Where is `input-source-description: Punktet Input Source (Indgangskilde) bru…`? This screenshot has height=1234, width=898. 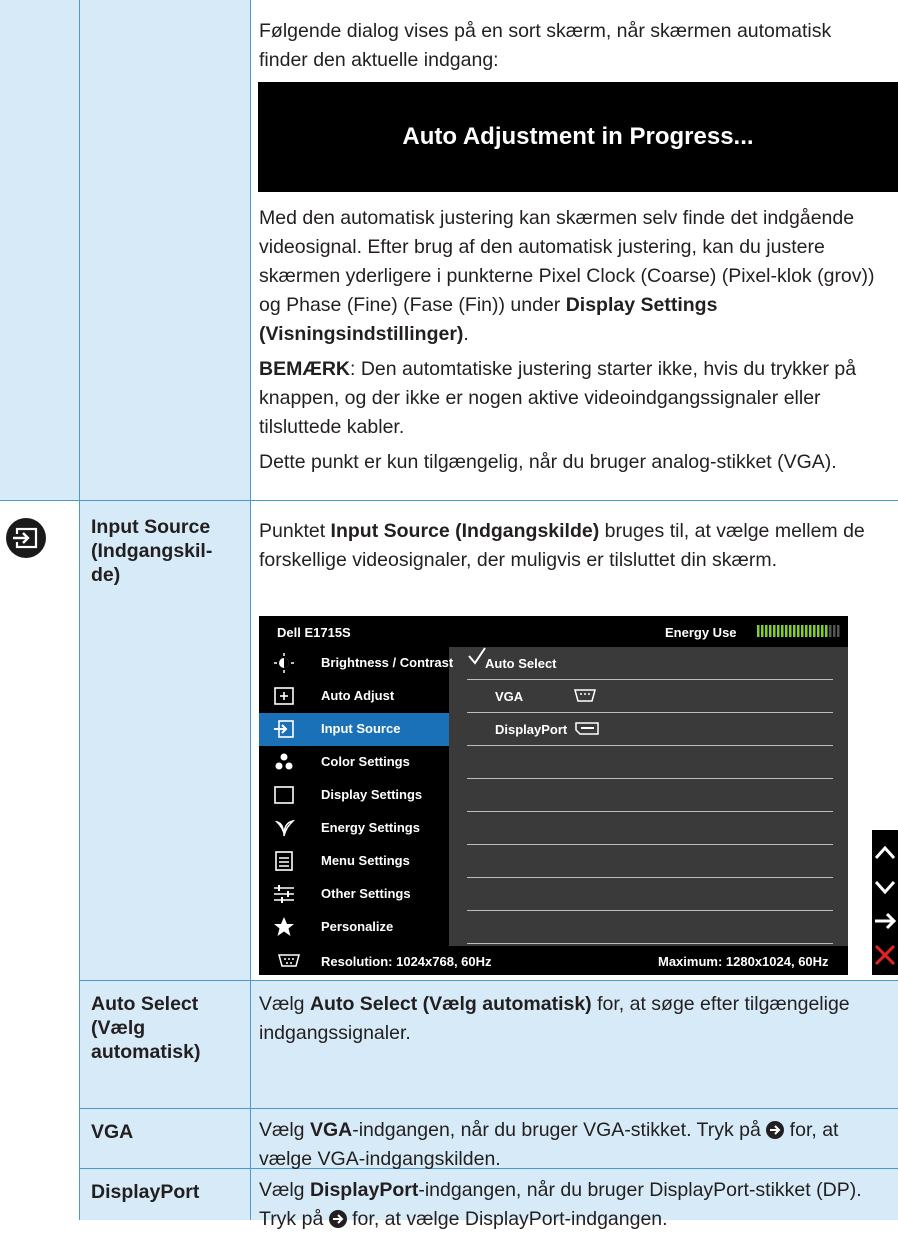
input-source-description: Punktet Input Source (Indgangskilde) bru… is located at coordinates (574, 546).